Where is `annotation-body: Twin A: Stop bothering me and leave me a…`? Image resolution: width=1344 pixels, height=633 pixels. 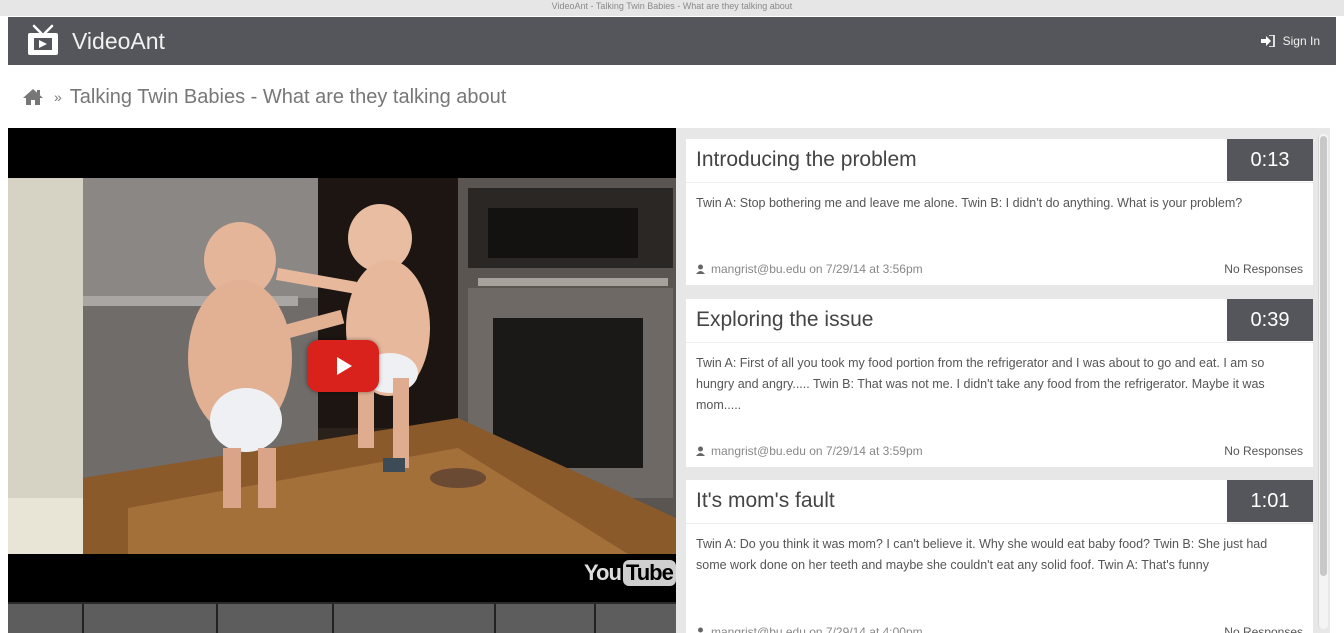
annotation-body: Twin A: Stop bothering me and leave me a… is located at coordinates (999, 198).